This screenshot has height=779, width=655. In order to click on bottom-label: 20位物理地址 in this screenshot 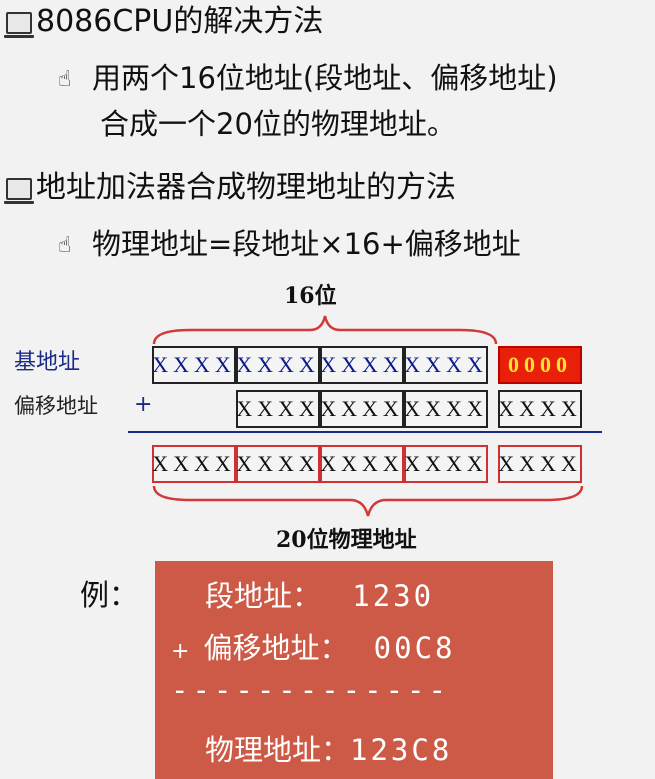, I will do `click(346, 540)`.